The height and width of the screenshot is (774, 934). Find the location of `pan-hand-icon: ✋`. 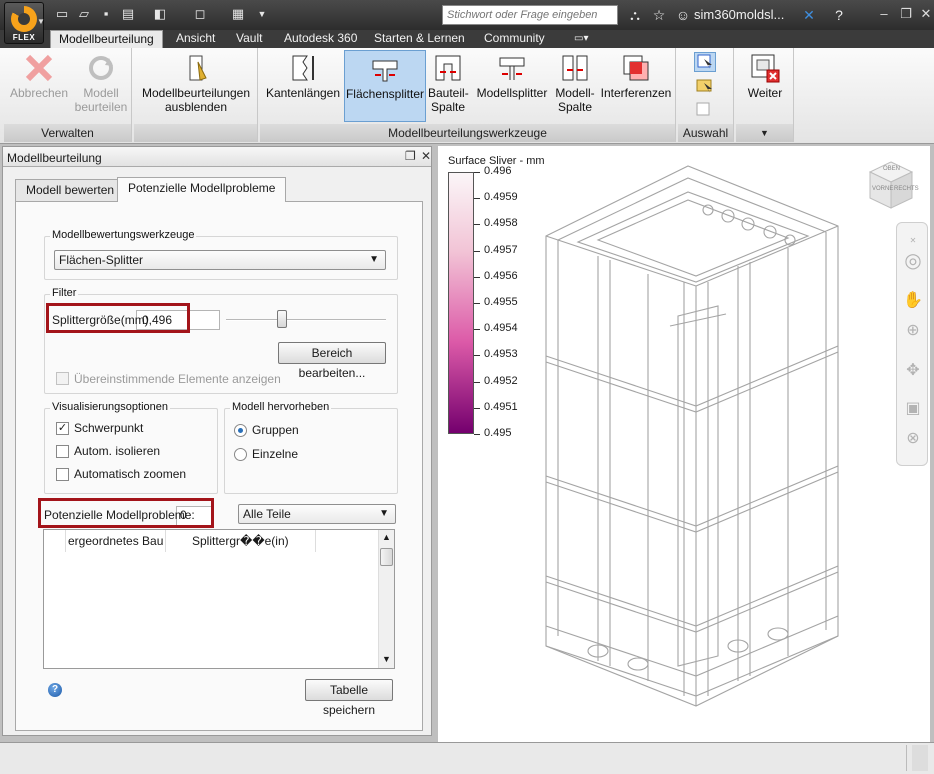

pan-hand-icon: ✋ is located at coordinates (913, 301).